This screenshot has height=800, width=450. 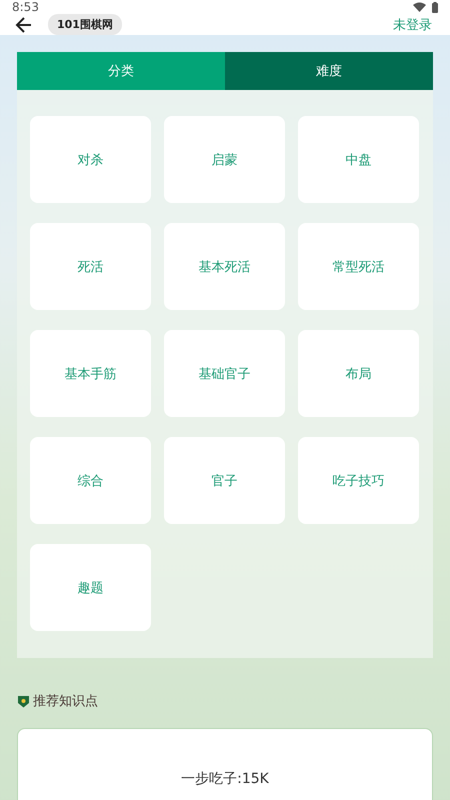 I want to click on status-time: 8:53, so click(x=25, y=7).